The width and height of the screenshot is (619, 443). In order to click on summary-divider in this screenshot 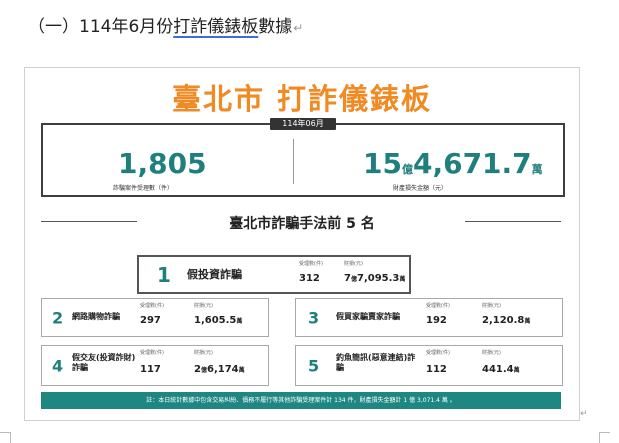, I will do `click(293, 161)`.